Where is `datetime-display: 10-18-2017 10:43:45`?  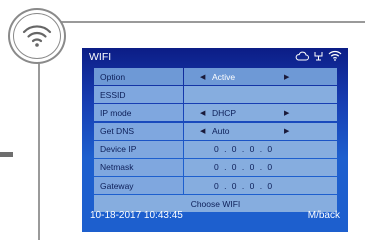
datetime-display: 10-18-2017 10:43:45 is located at coordinates (136, 215).